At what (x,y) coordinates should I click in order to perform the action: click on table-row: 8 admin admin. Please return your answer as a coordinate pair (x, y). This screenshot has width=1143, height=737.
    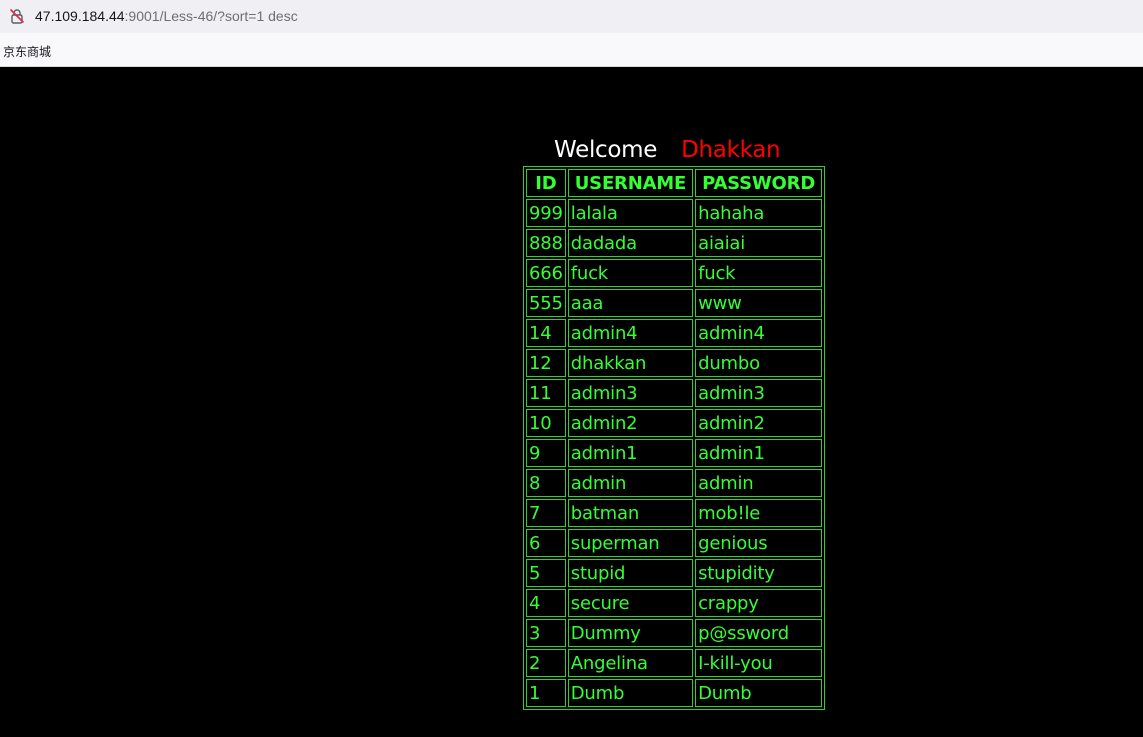
    Looking at the image, I should click on (674, 483).